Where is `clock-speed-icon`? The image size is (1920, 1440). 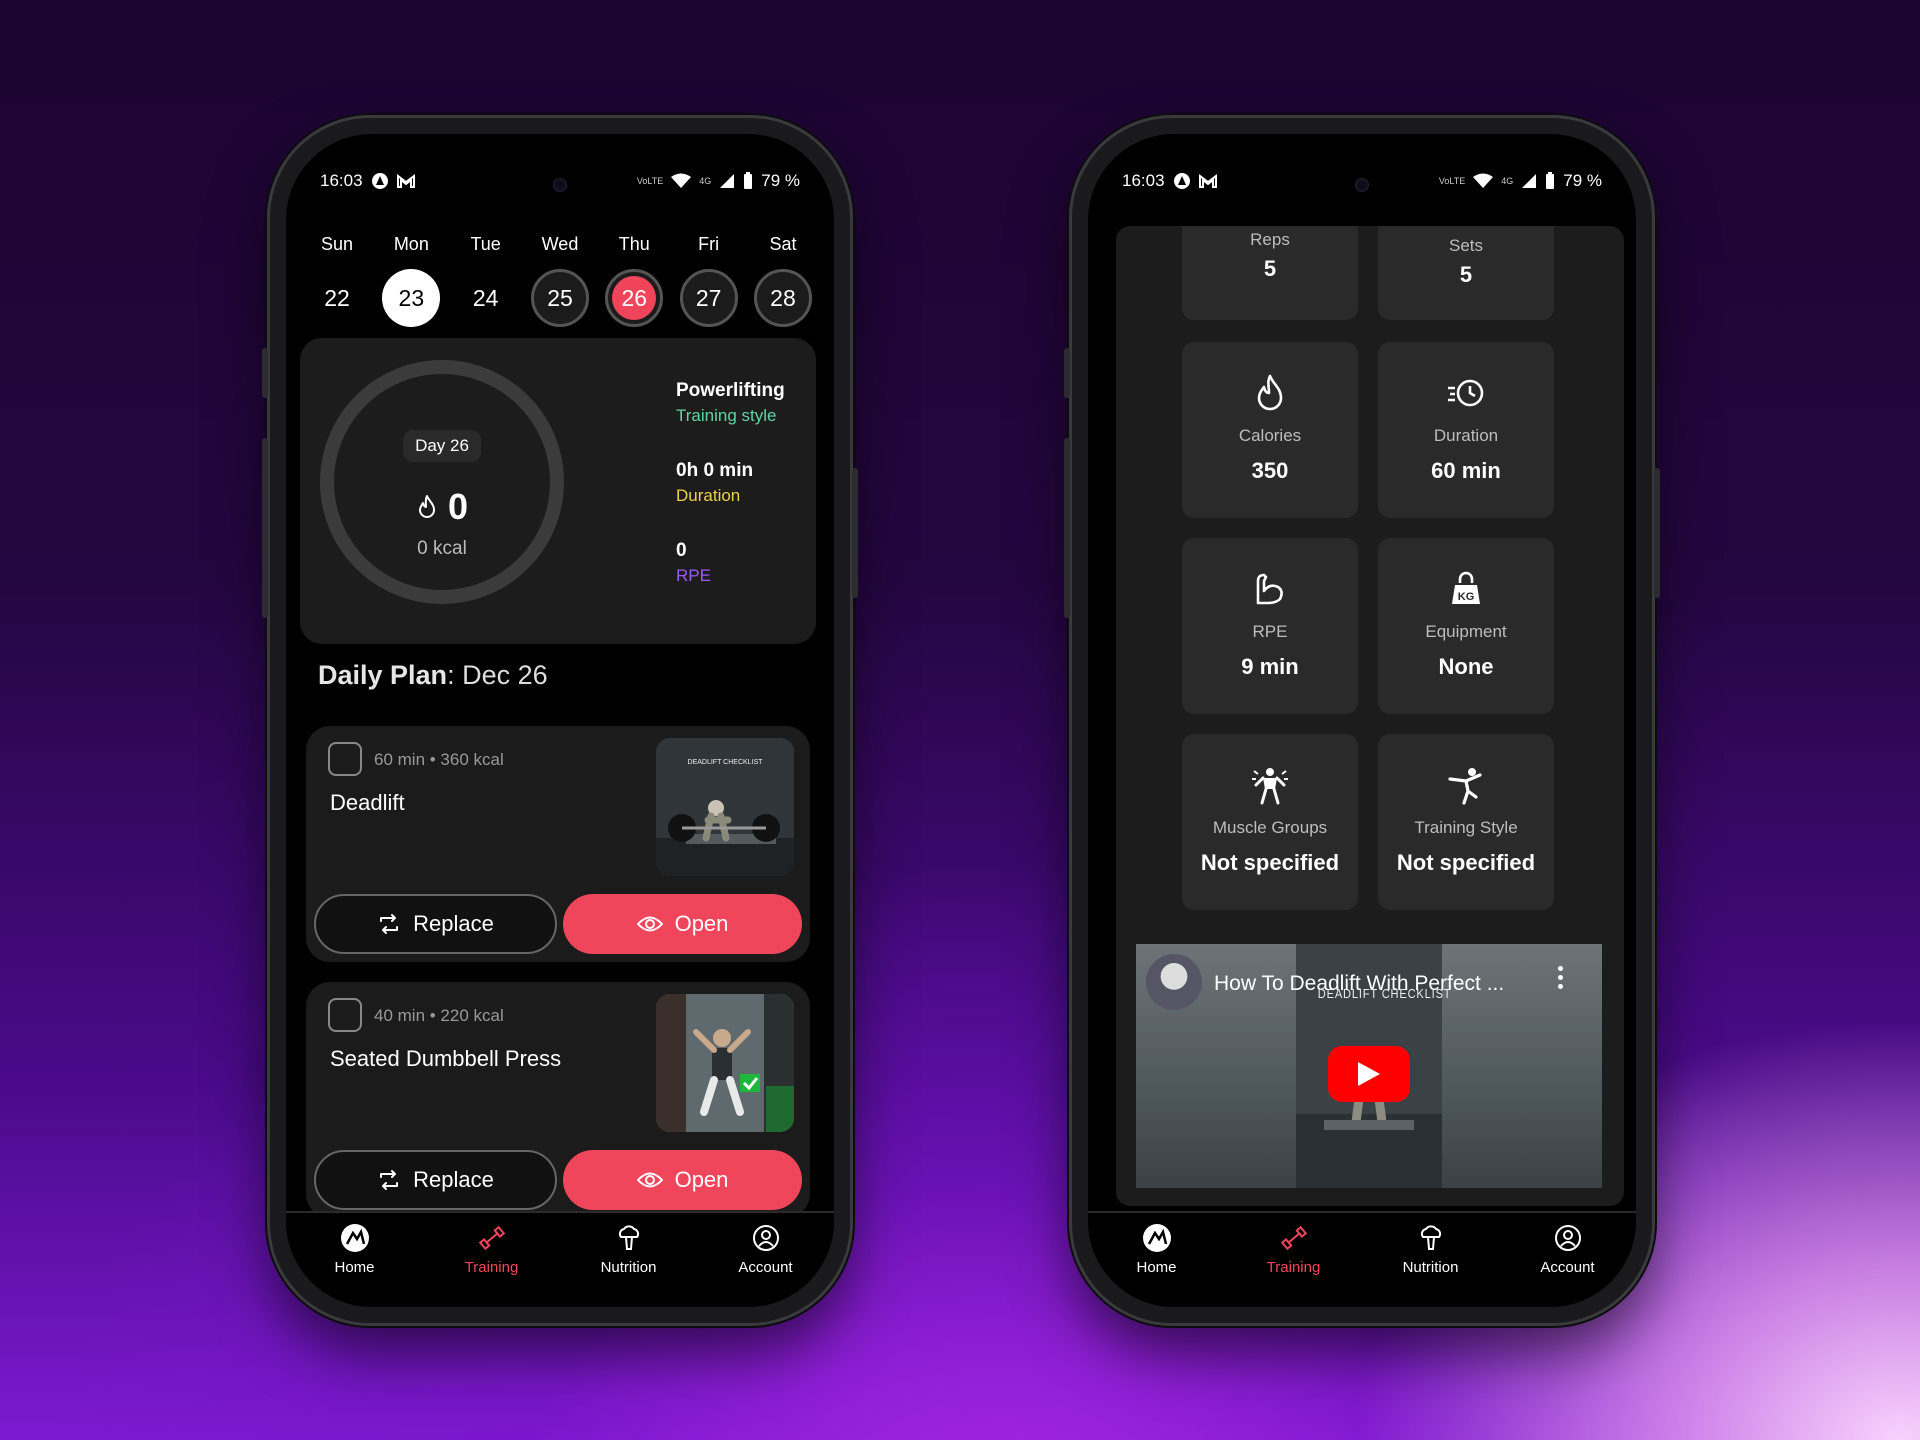
clock-speed-icon is located at coordinates (1466, 393).